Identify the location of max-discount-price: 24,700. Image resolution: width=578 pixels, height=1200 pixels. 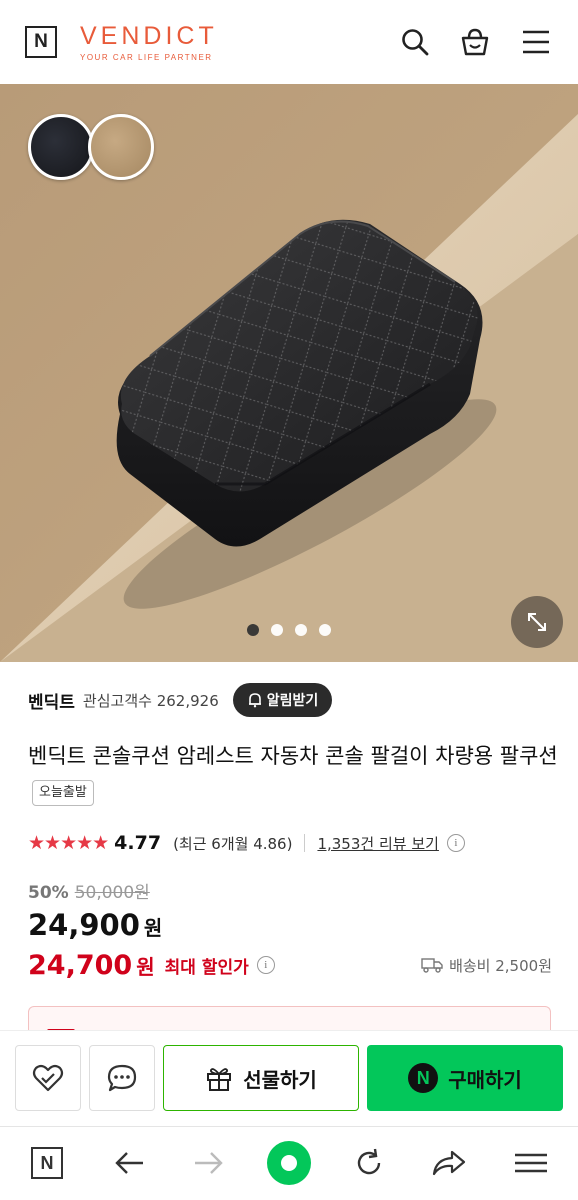
(80, 965).